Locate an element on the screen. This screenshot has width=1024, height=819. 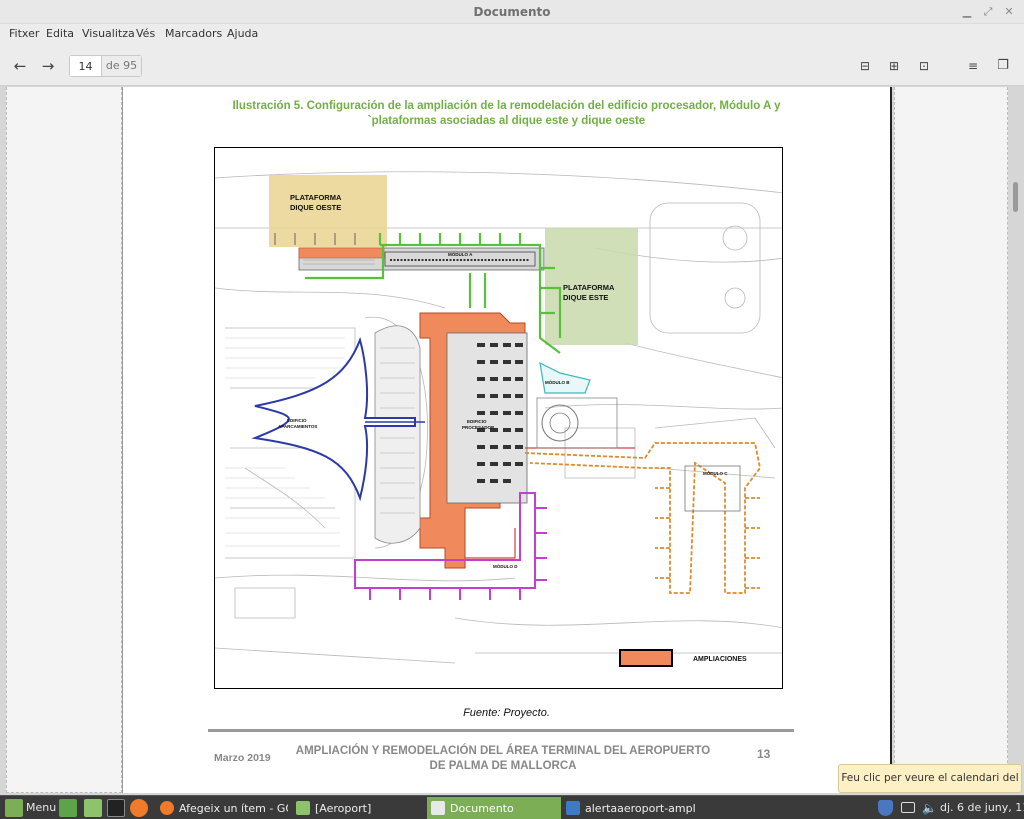
window-title: Documento is located at coordinates (512, 12).